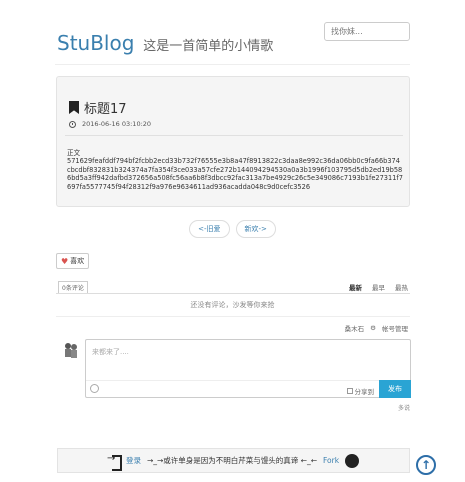 The height and width of the screenshot is (482, 465). What do you see at coordinates (367, 31) in the screenshot?
I see `search-input` at bounding box center [367, 31].